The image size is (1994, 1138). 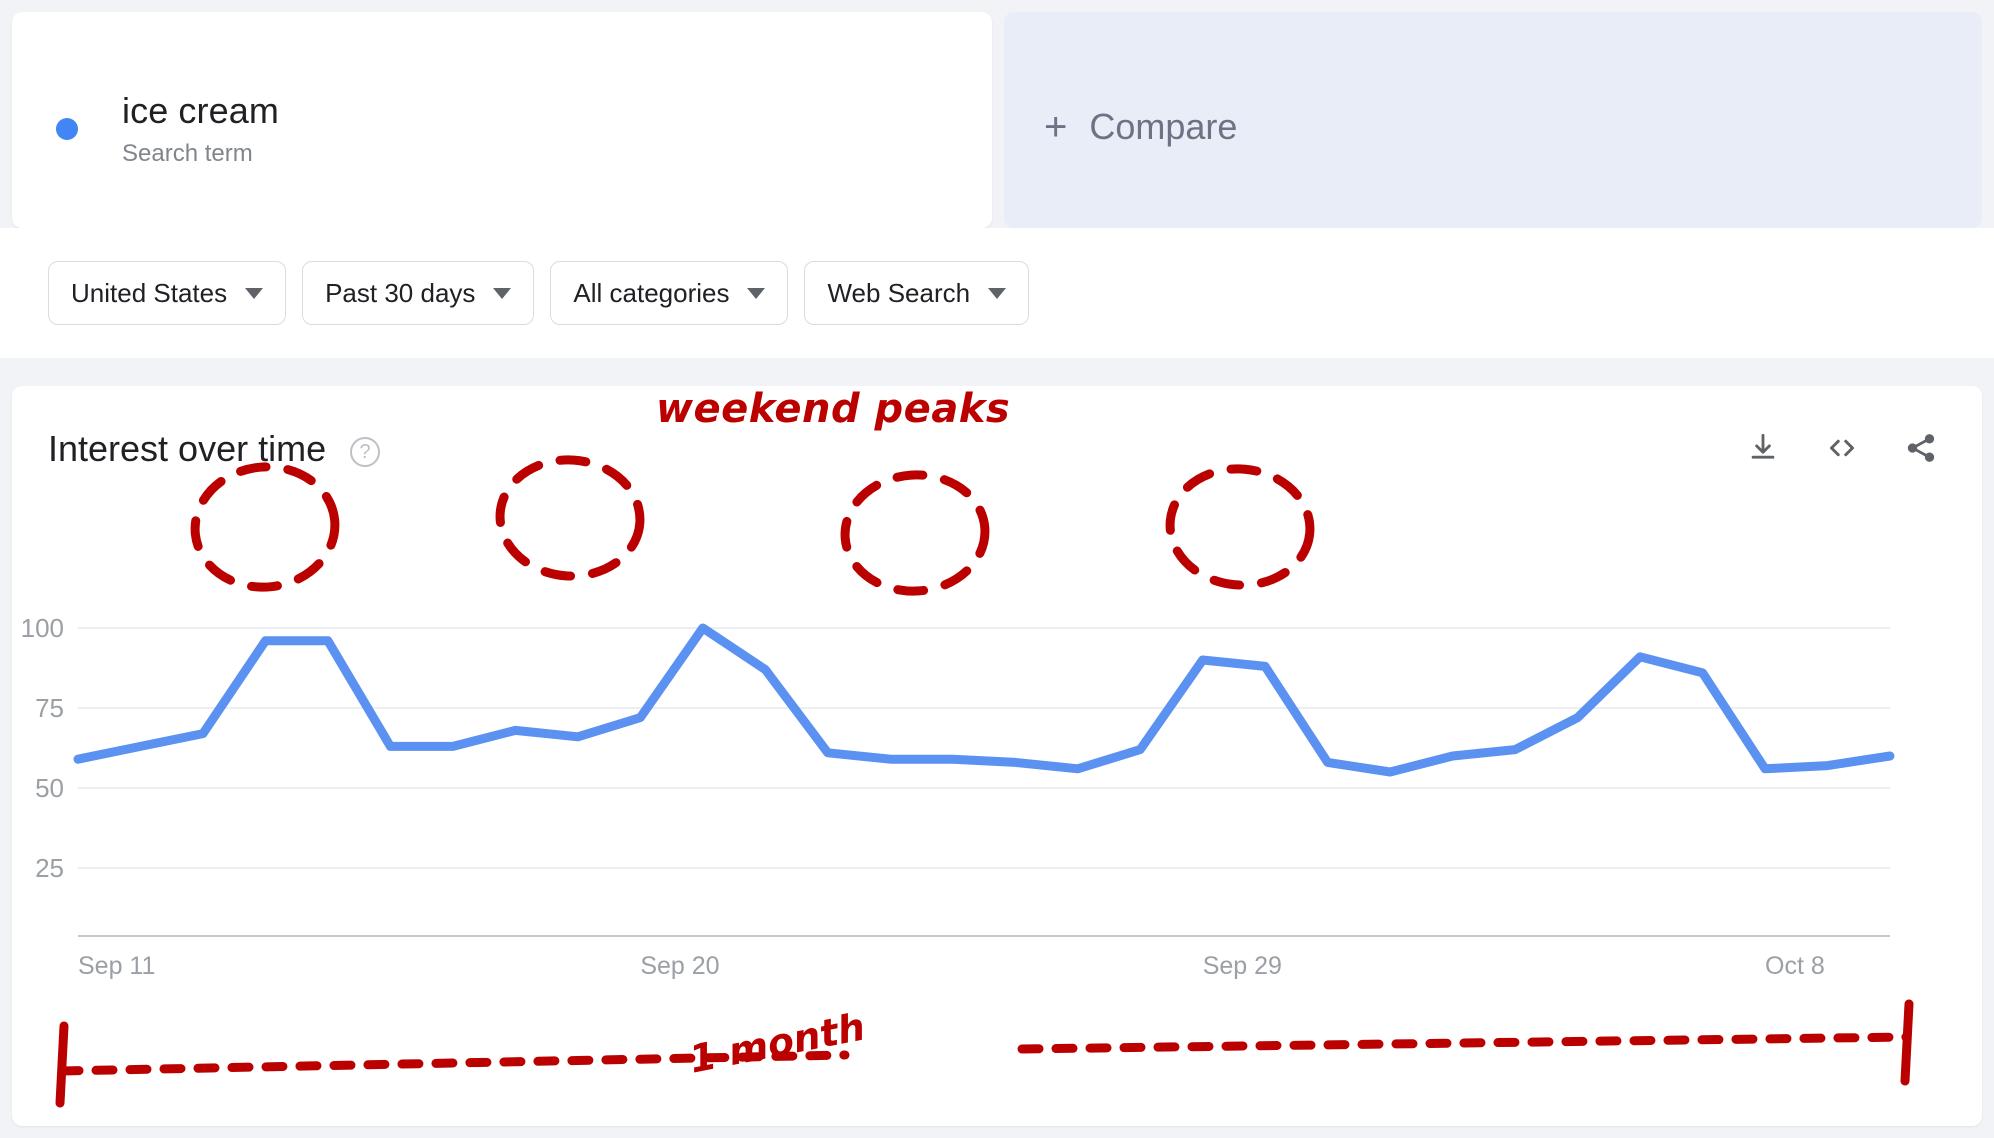 What do you see at coordinates (502, 120) in the screenshot?
I see `search-term-card: ice cream Search term` at bounding box center [502, 120].